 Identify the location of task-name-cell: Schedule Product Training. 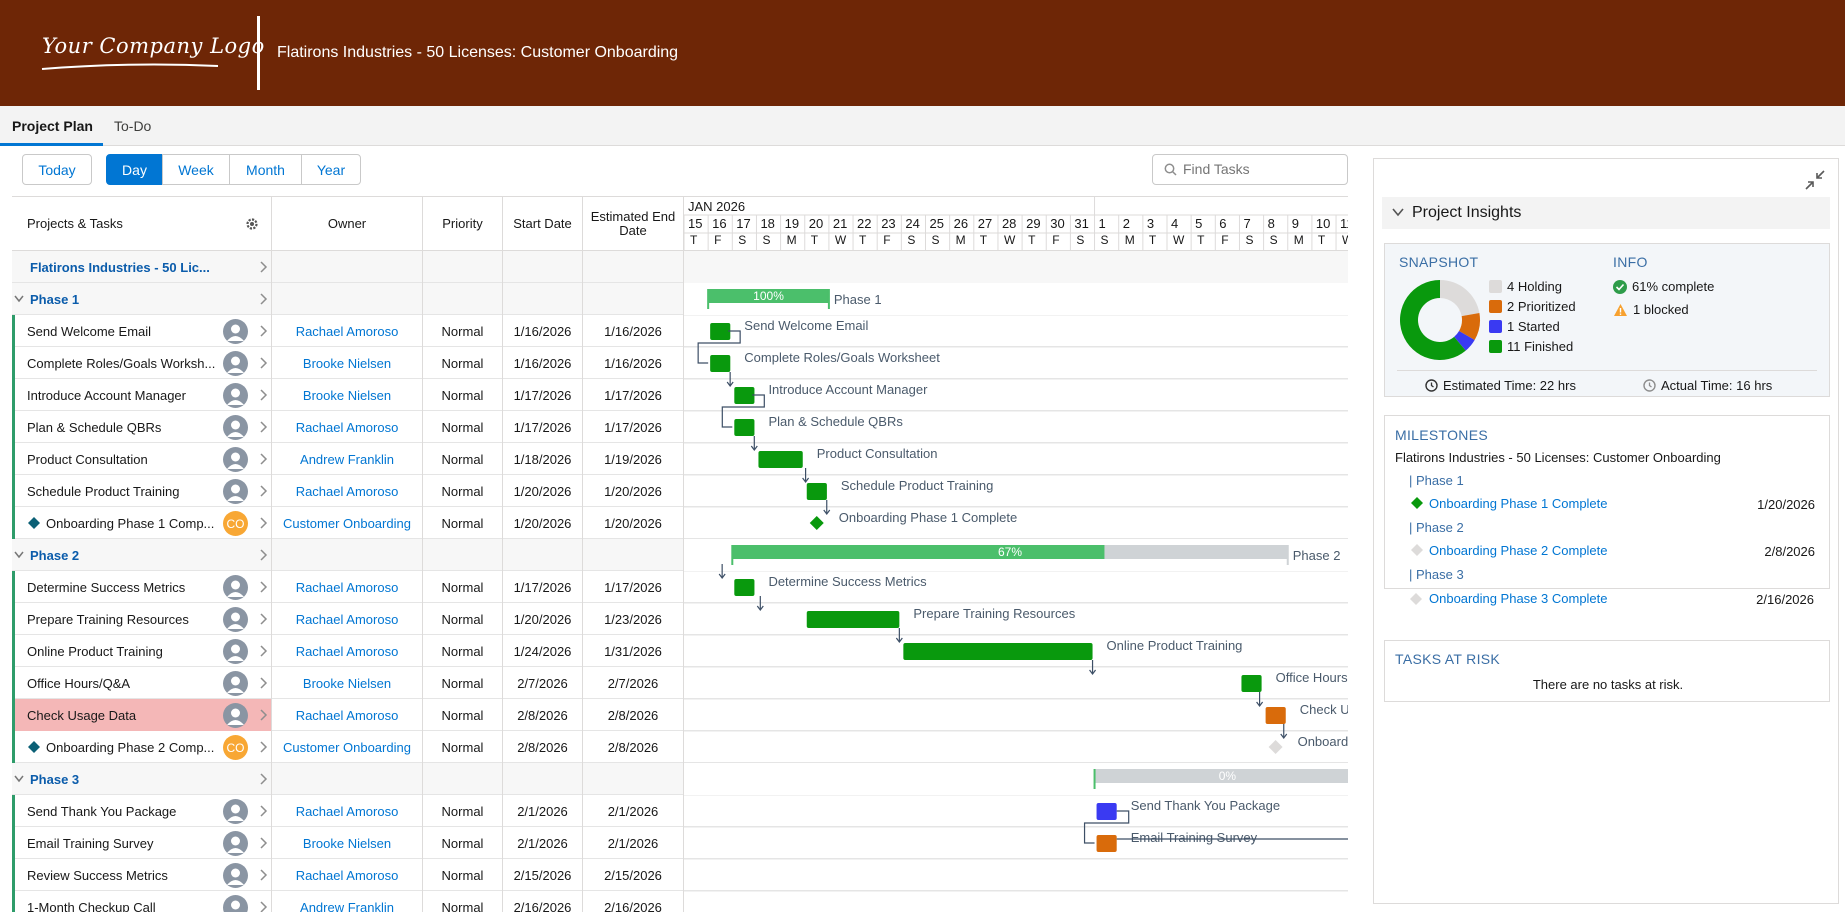
(142, 491).